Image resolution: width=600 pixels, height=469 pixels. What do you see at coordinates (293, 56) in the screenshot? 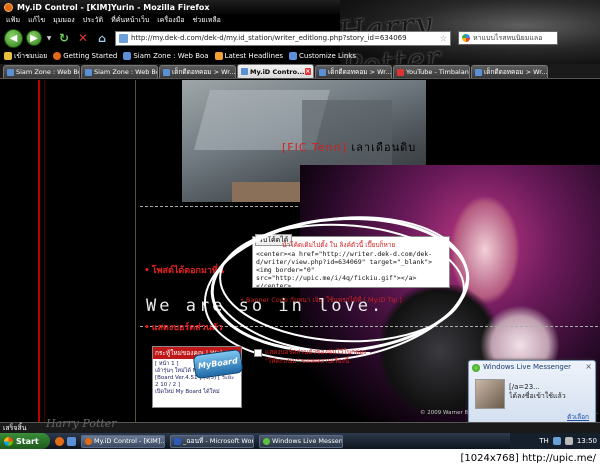
I see `page-icon` at bounding box center [293, 56].